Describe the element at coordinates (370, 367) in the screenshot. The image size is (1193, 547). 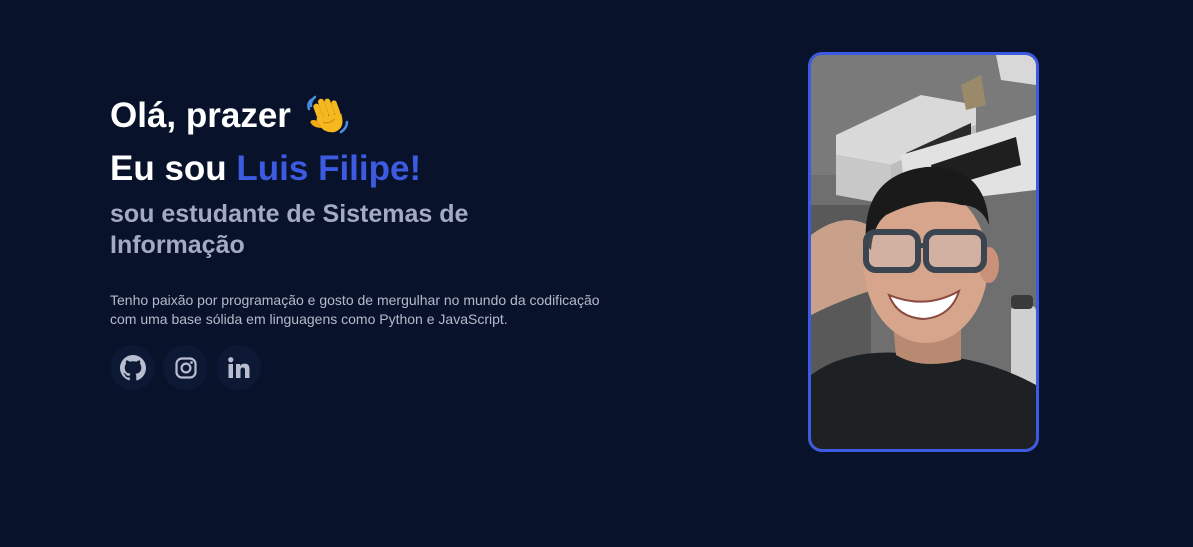
I see `social-links` at that location.